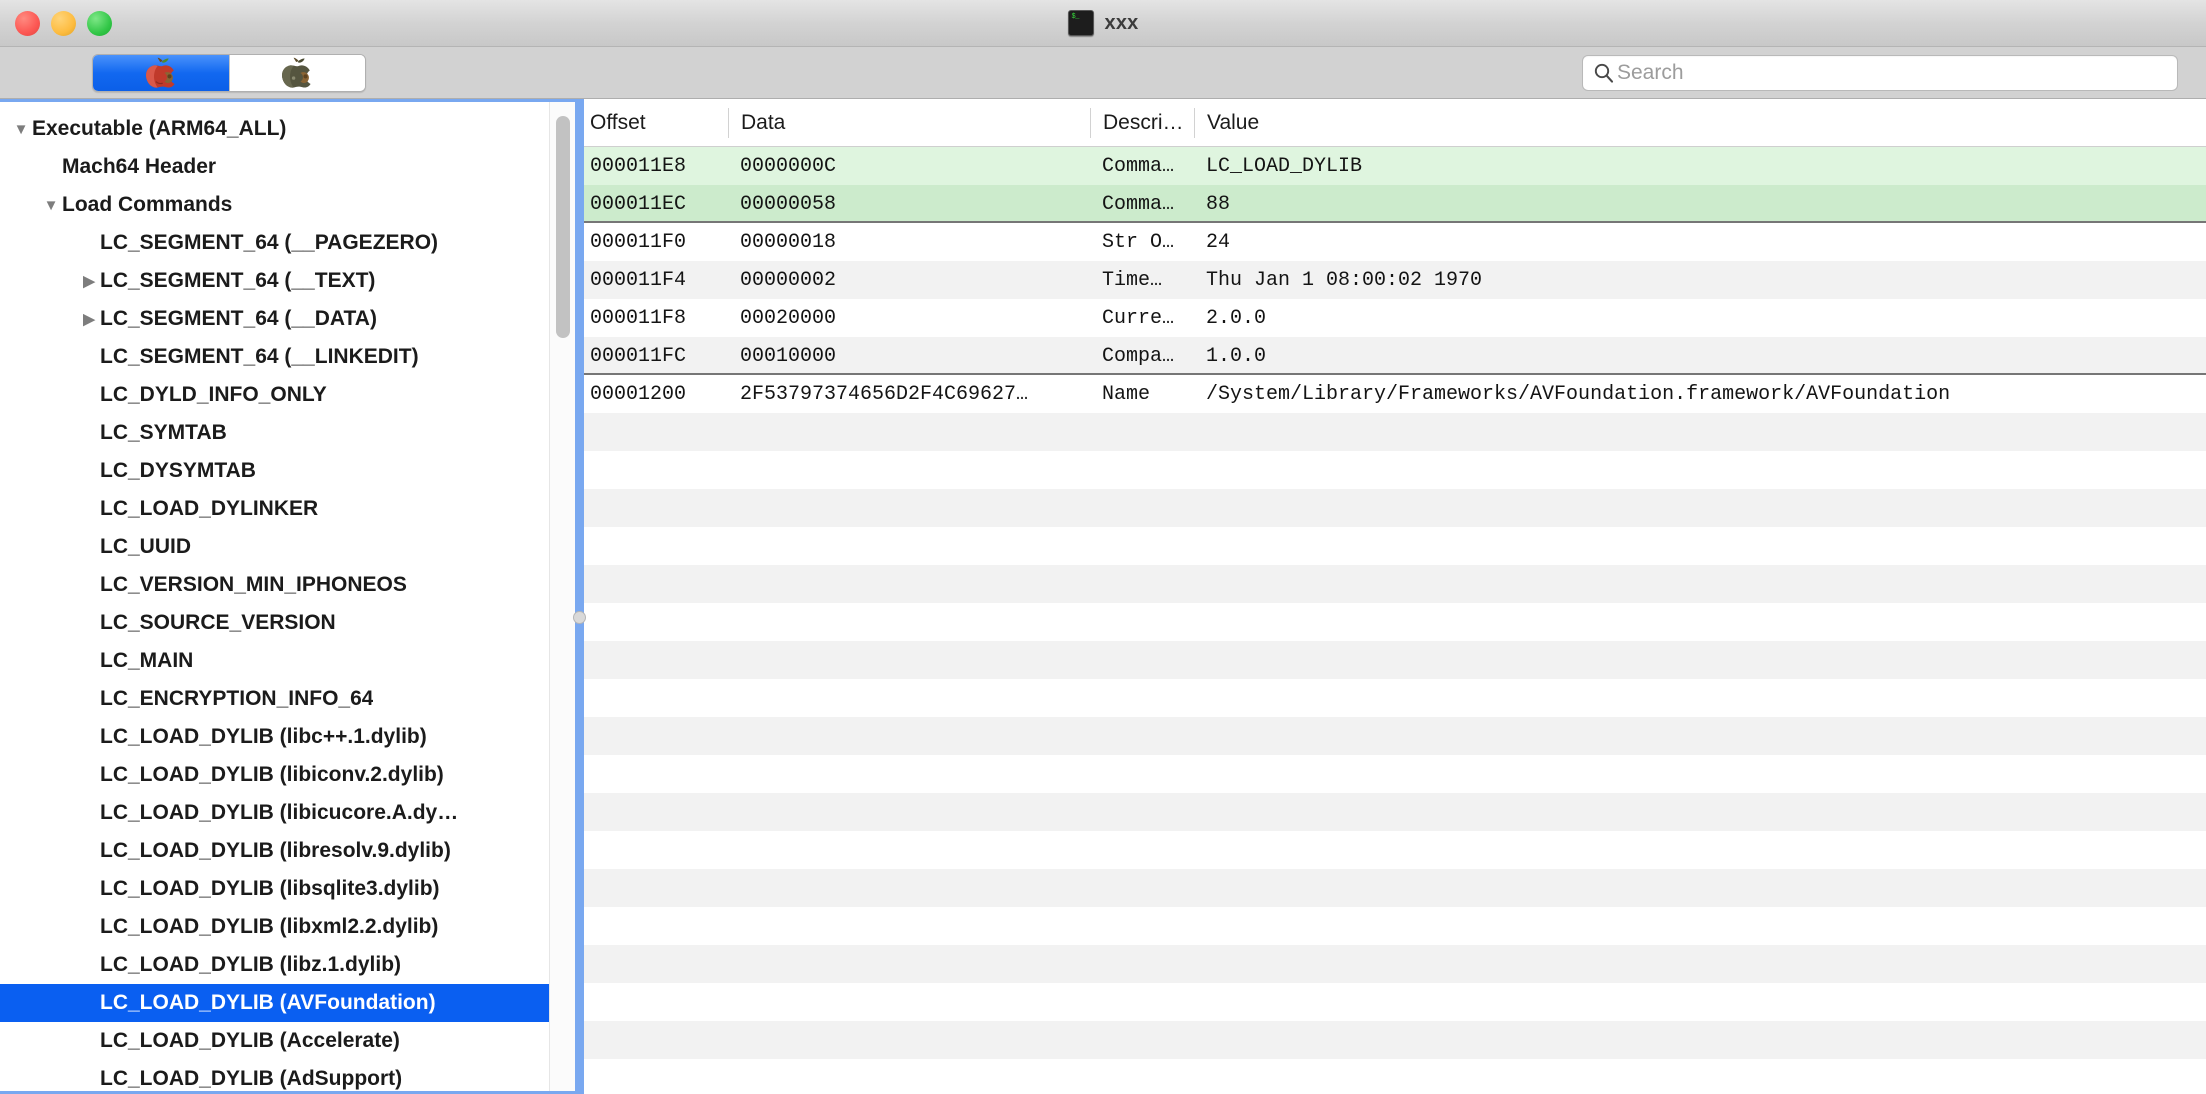  I want to click on sidebar-item-label: LC_ENCRYPTION_INFO_64, so click(237, 698).